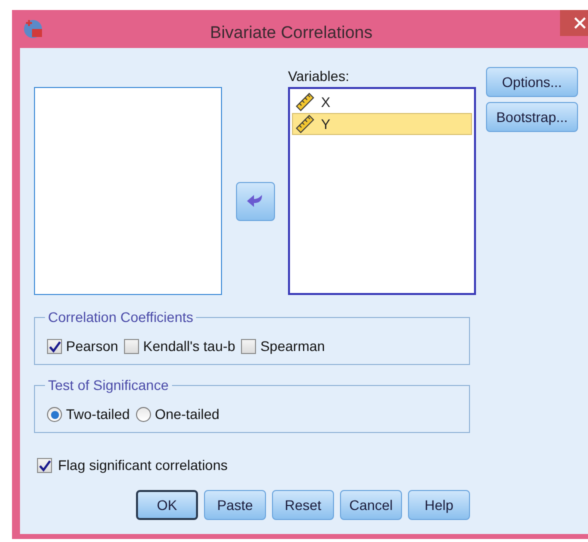  I want to click on close-button, so click(574, 23).